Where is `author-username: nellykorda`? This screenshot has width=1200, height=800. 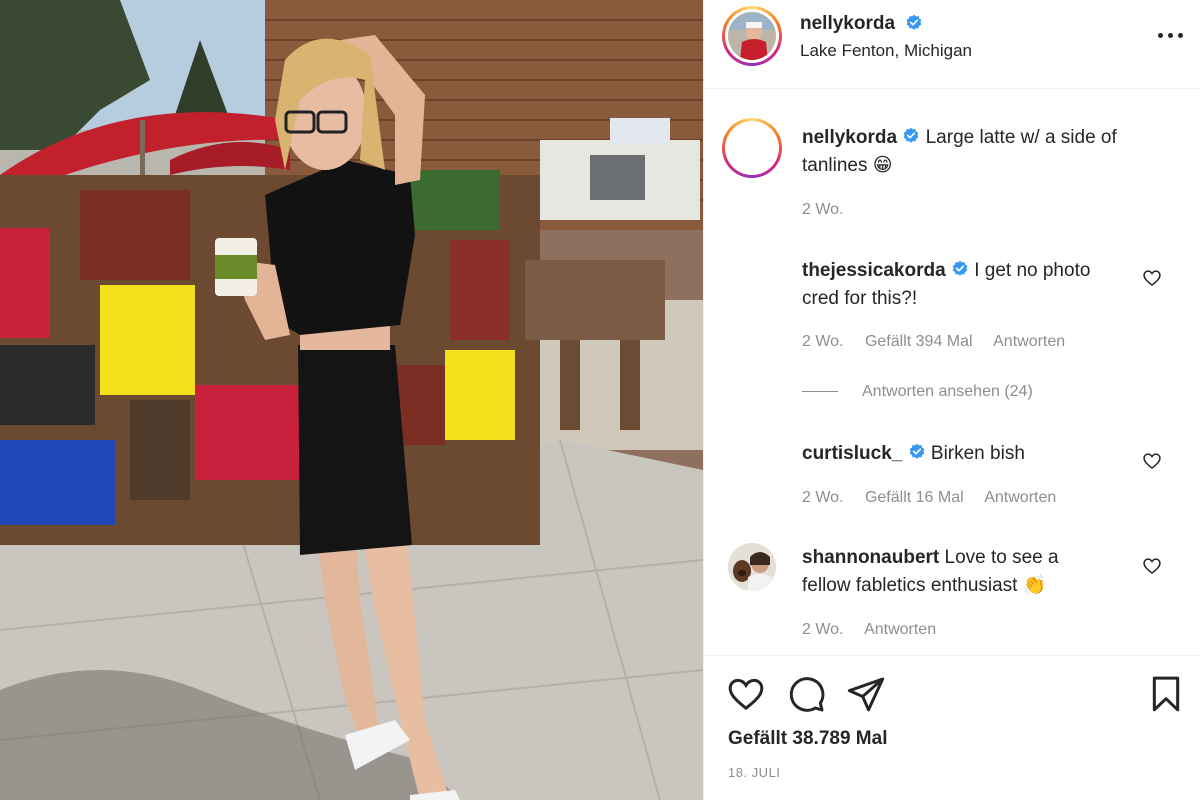
author-username: nellykorda is located at coordinates (847, 24).